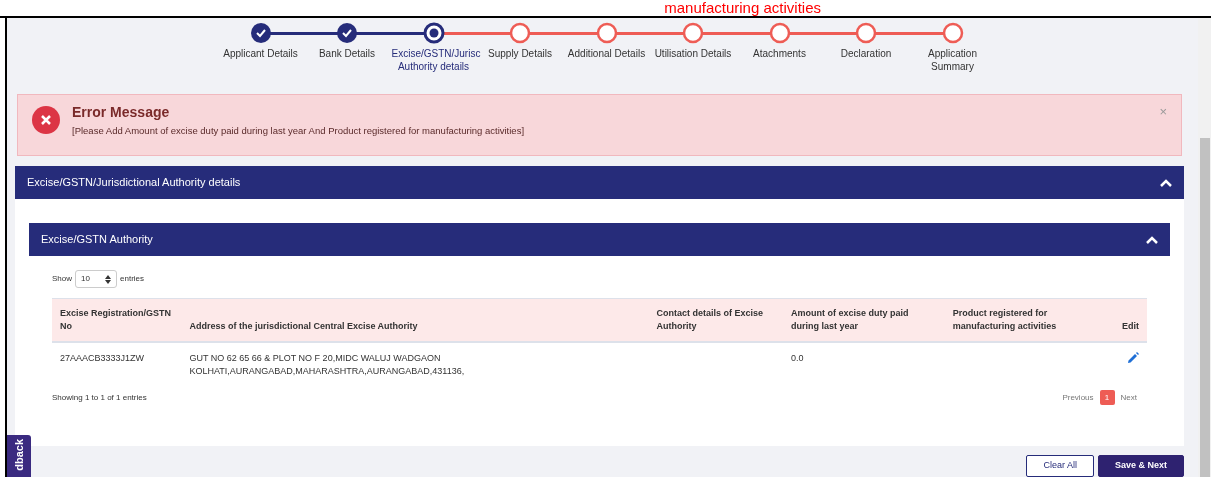 The height and width of the screenshot is (477, 1211). Describe the element at coordinates (1140, 466) in the screenshot. I see `save-next-button: Save & Next` at that location.